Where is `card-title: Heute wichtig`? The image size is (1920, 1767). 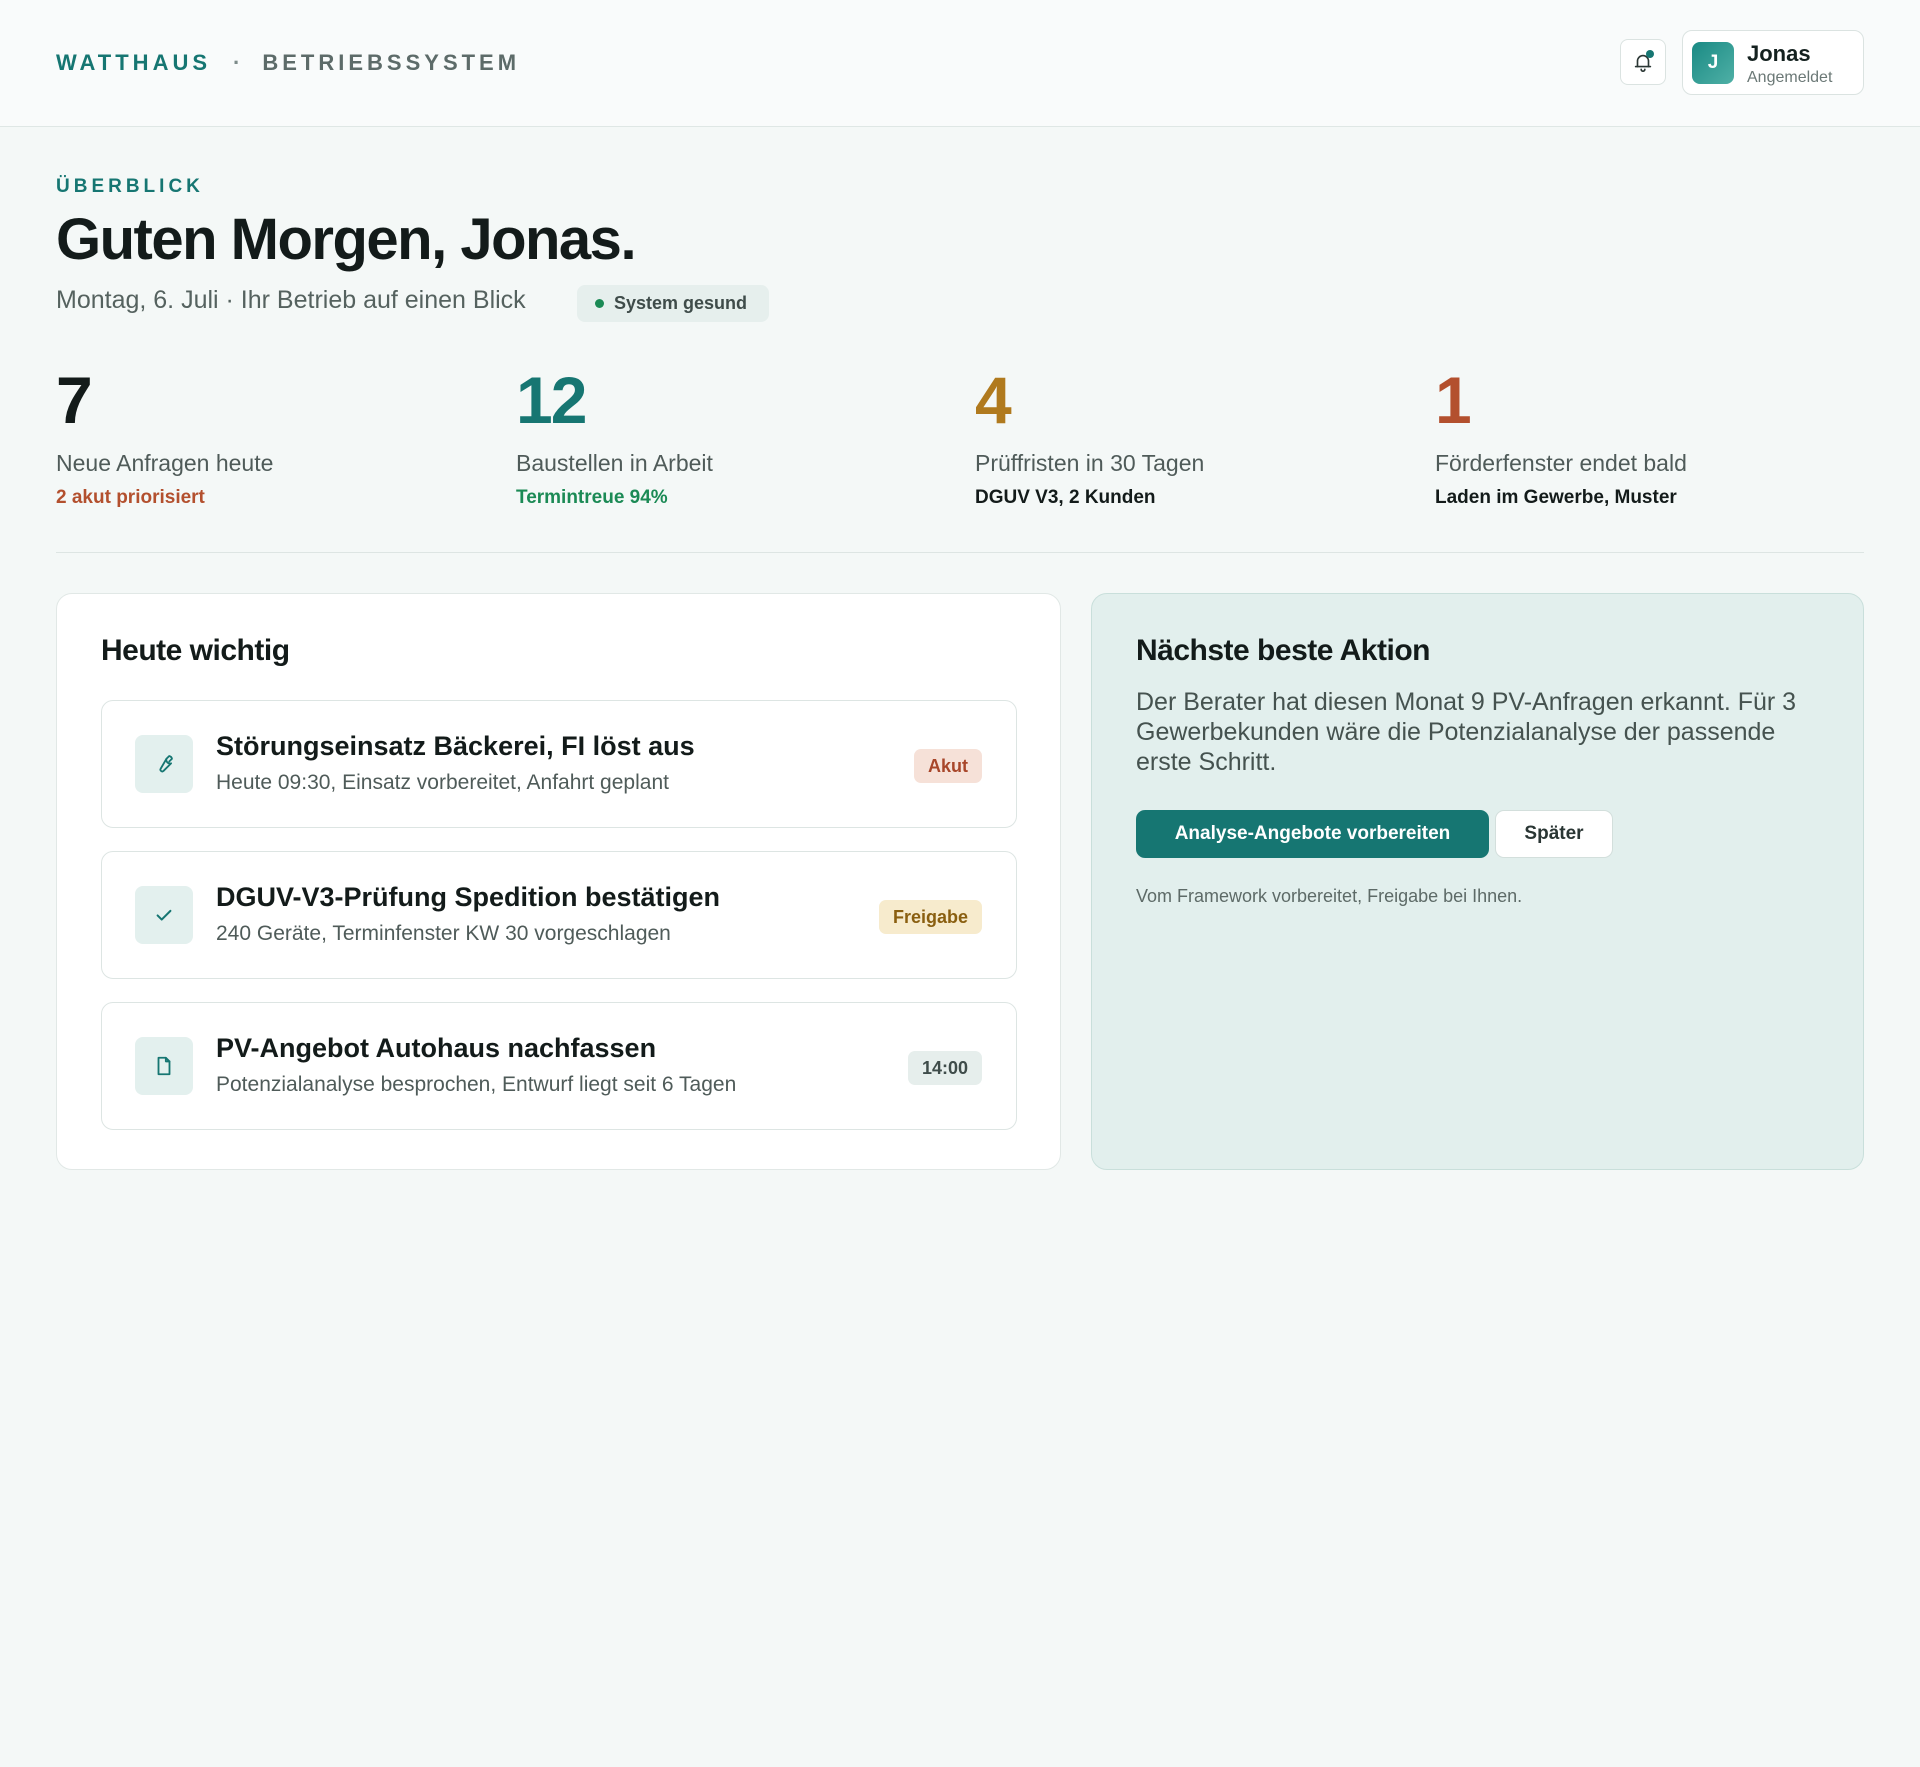
card-title: Heute wichtig is located at coordinates (195, 650).